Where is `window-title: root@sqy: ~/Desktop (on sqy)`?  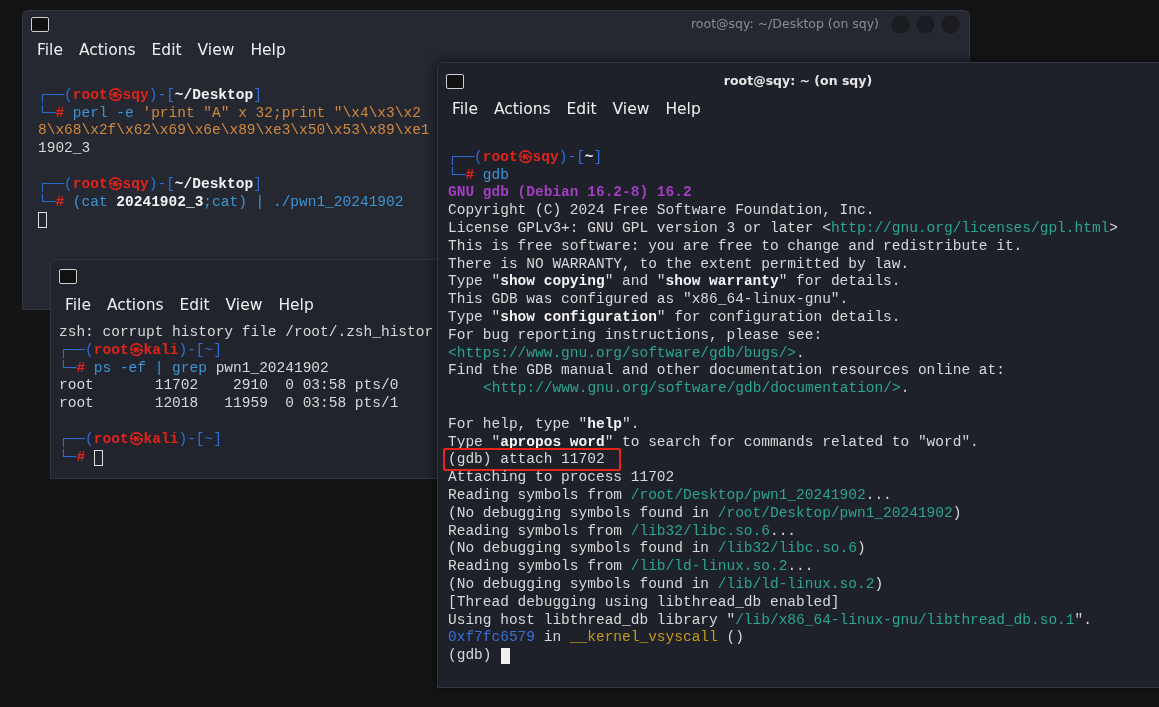
window-title: root@sqy: ~/Desktop (on sqy) is located at coordinates (784, 23).